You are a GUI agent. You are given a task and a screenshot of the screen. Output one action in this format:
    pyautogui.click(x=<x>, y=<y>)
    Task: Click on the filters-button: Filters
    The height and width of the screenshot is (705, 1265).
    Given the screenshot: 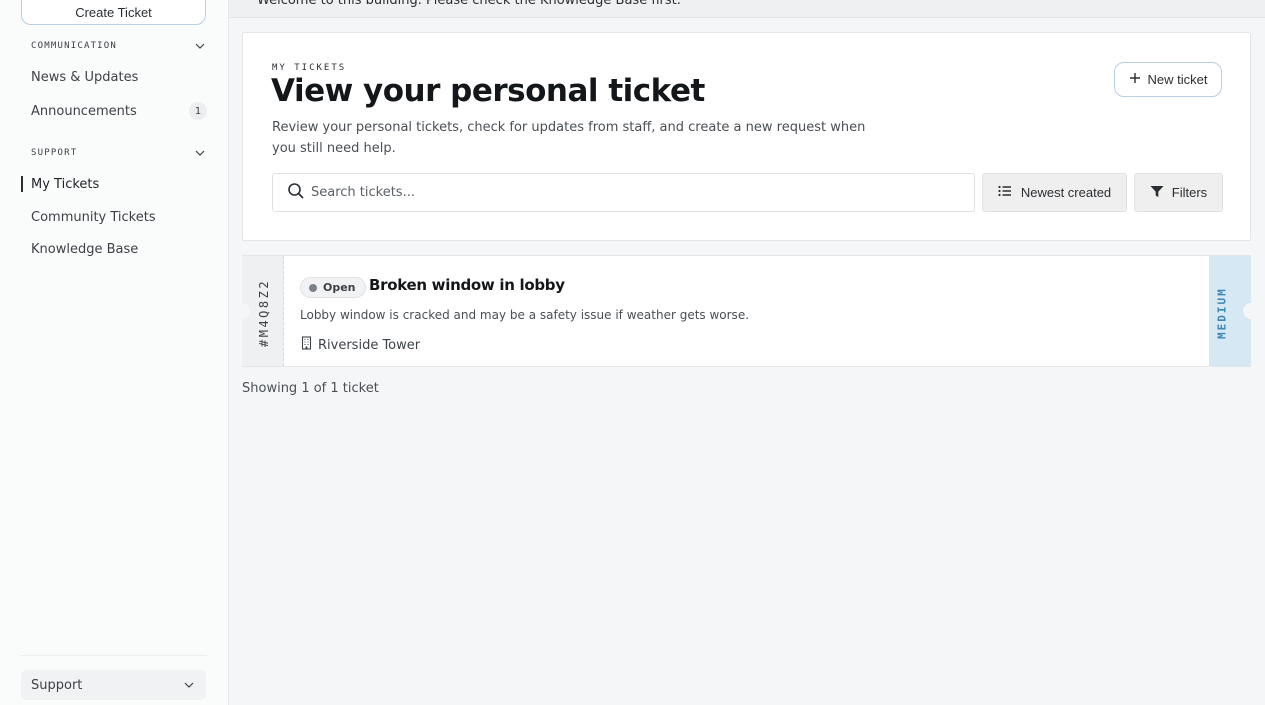 What is the action you would take?
    pyautogui.click(x=1178, y=192)
    